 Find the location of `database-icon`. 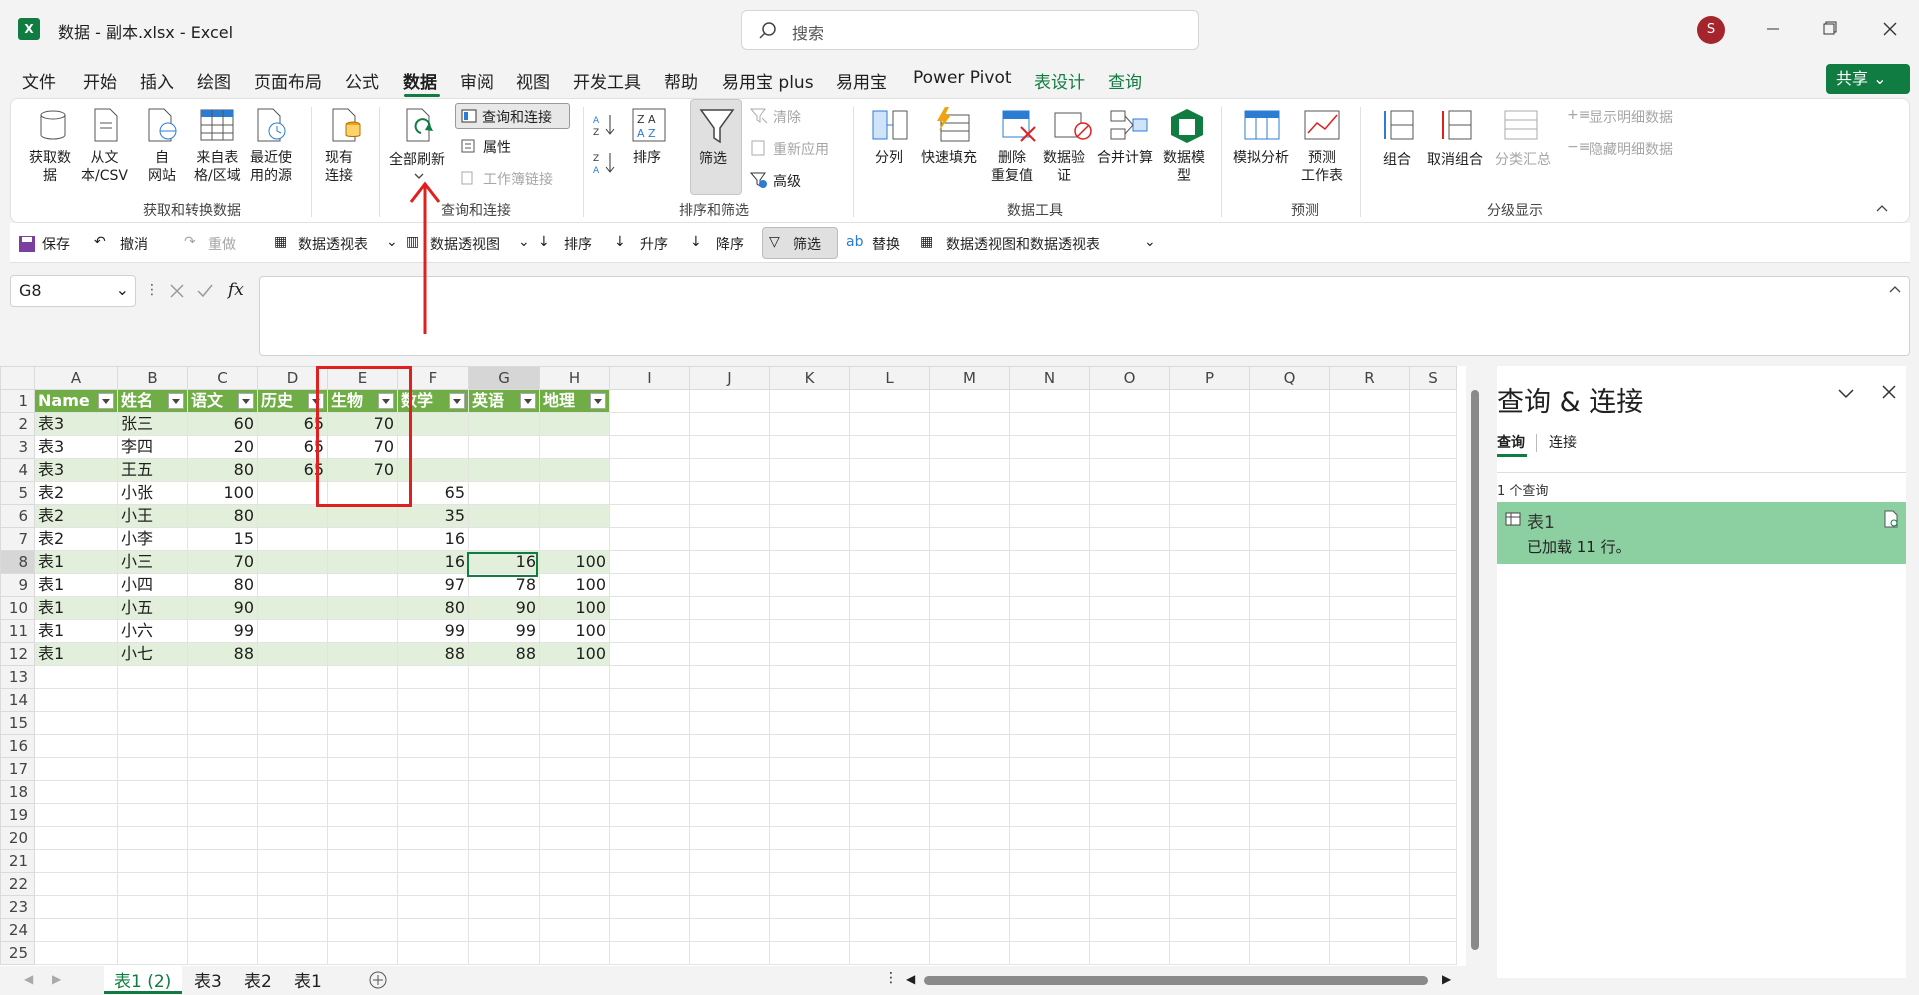

database-icon is located at coordinates (53, 125).